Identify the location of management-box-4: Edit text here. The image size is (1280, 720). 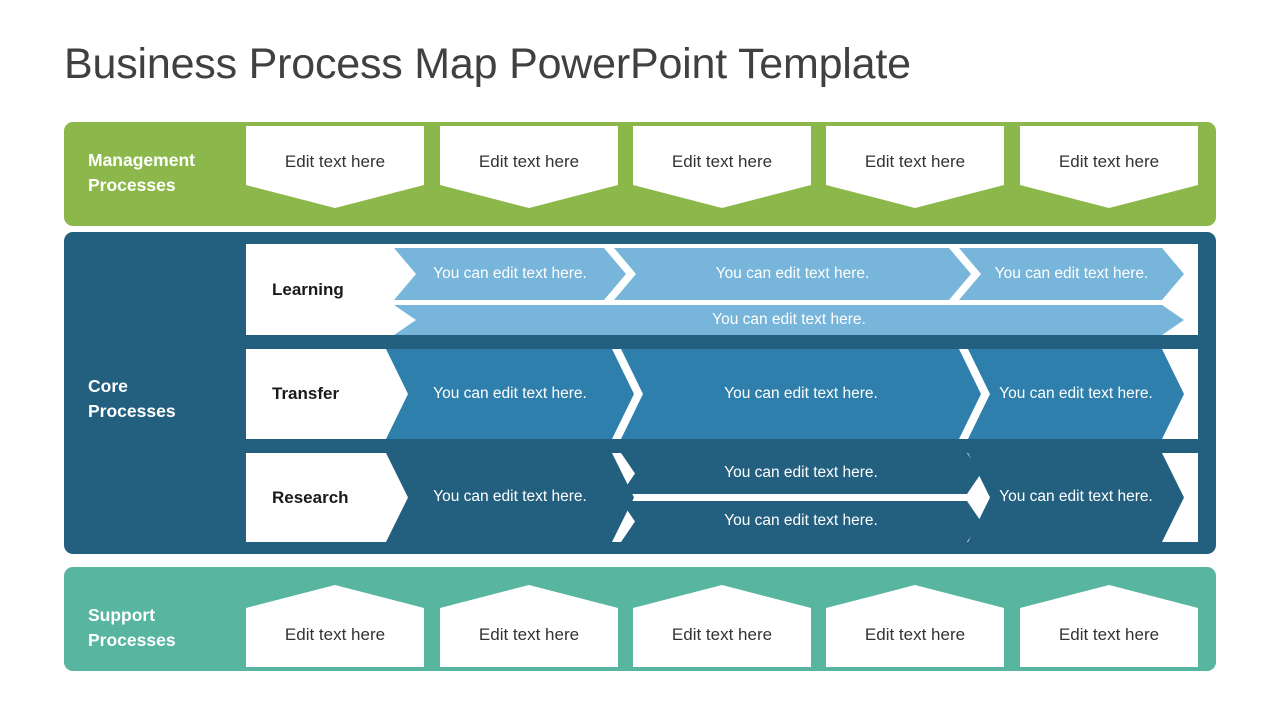
(915, 167).